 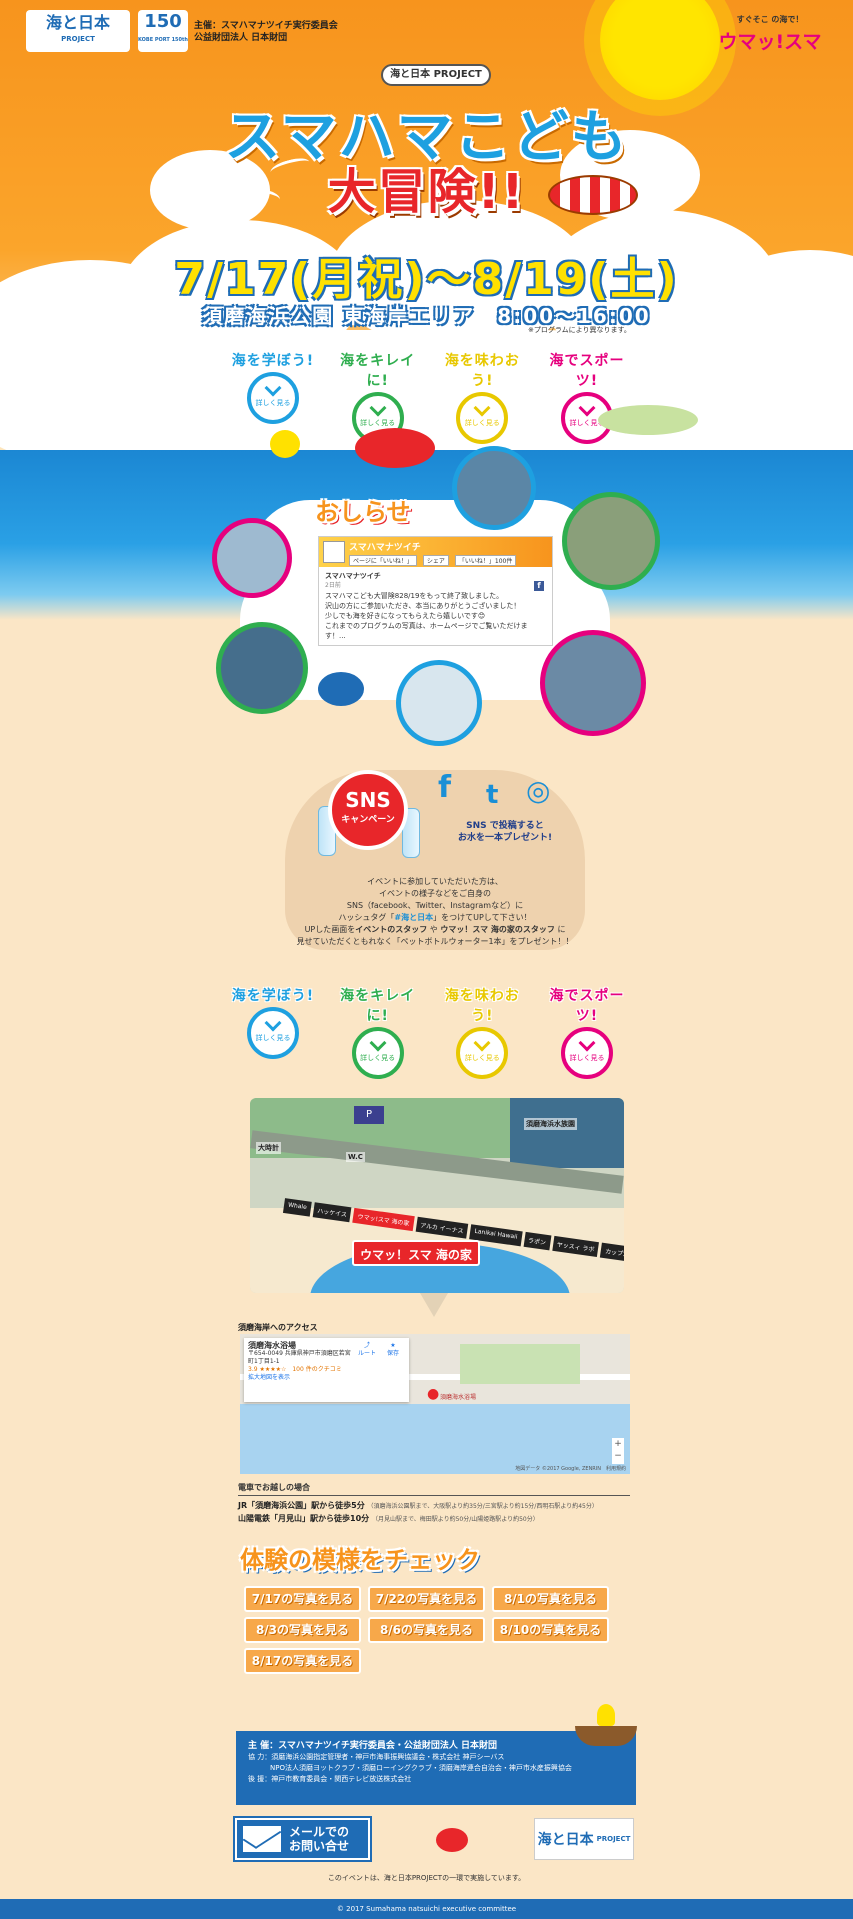 I want to click on umassuma-brand-logo: すぐそこ の海で！ ウマッ!スマ, so click(x=770, y=33).